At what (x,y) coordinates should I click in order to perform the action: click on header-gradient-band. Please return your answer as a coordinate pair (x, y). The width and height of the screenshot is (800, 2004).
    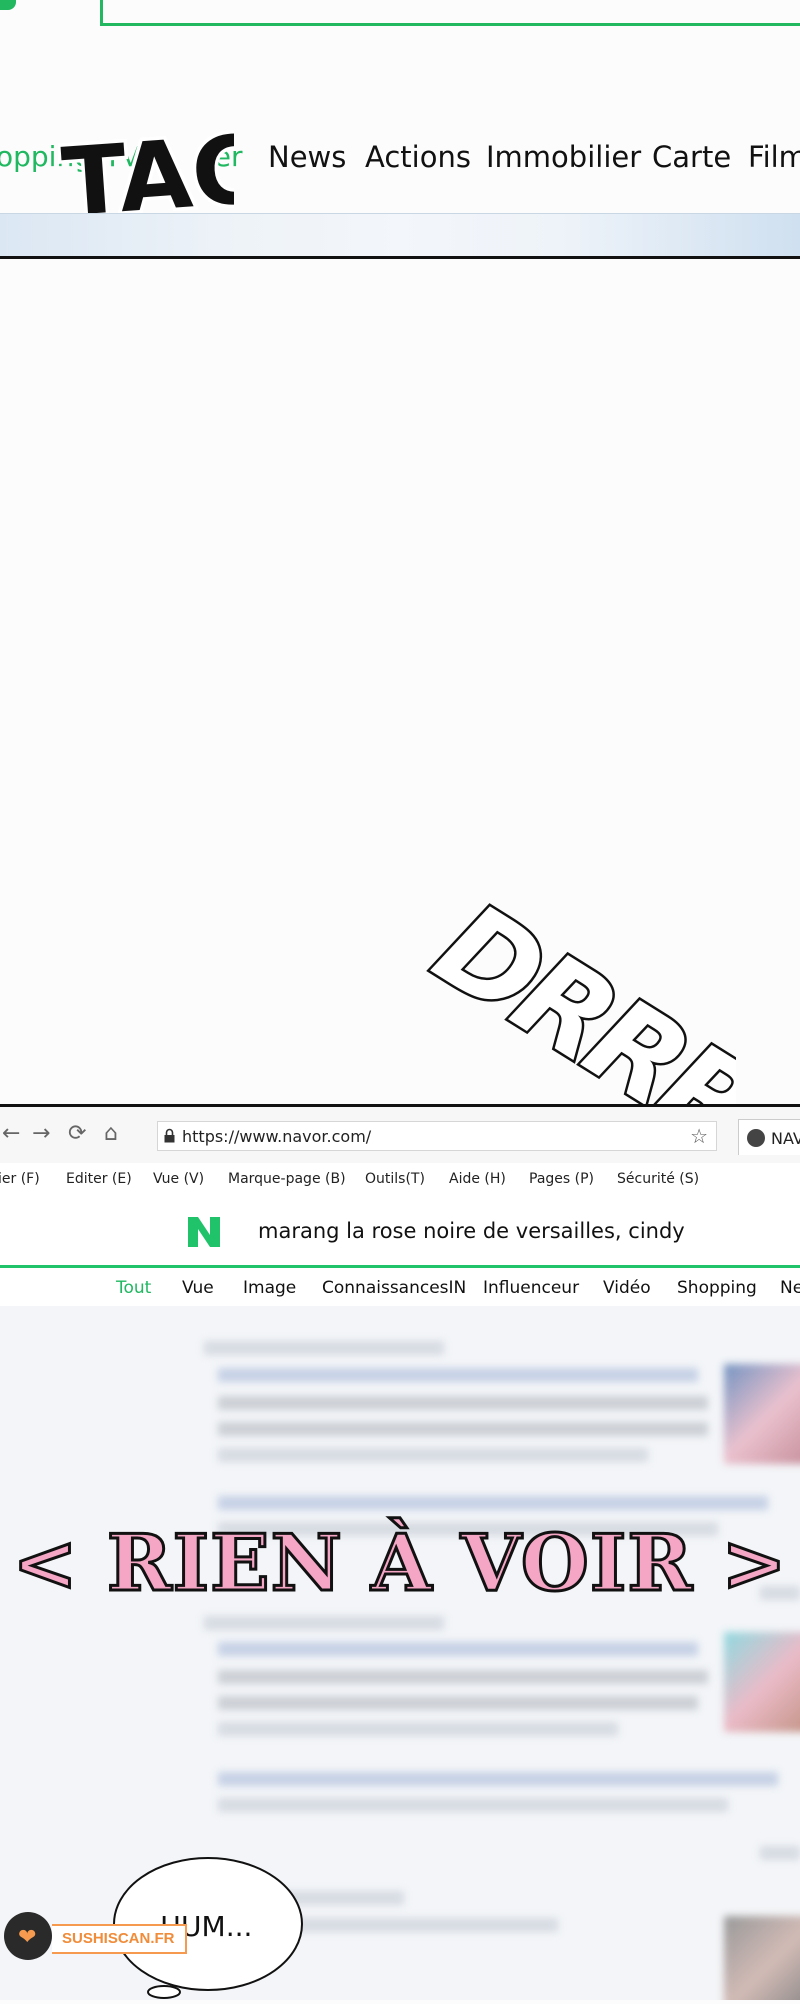
    Looking at the image, I should click on (400, 236).